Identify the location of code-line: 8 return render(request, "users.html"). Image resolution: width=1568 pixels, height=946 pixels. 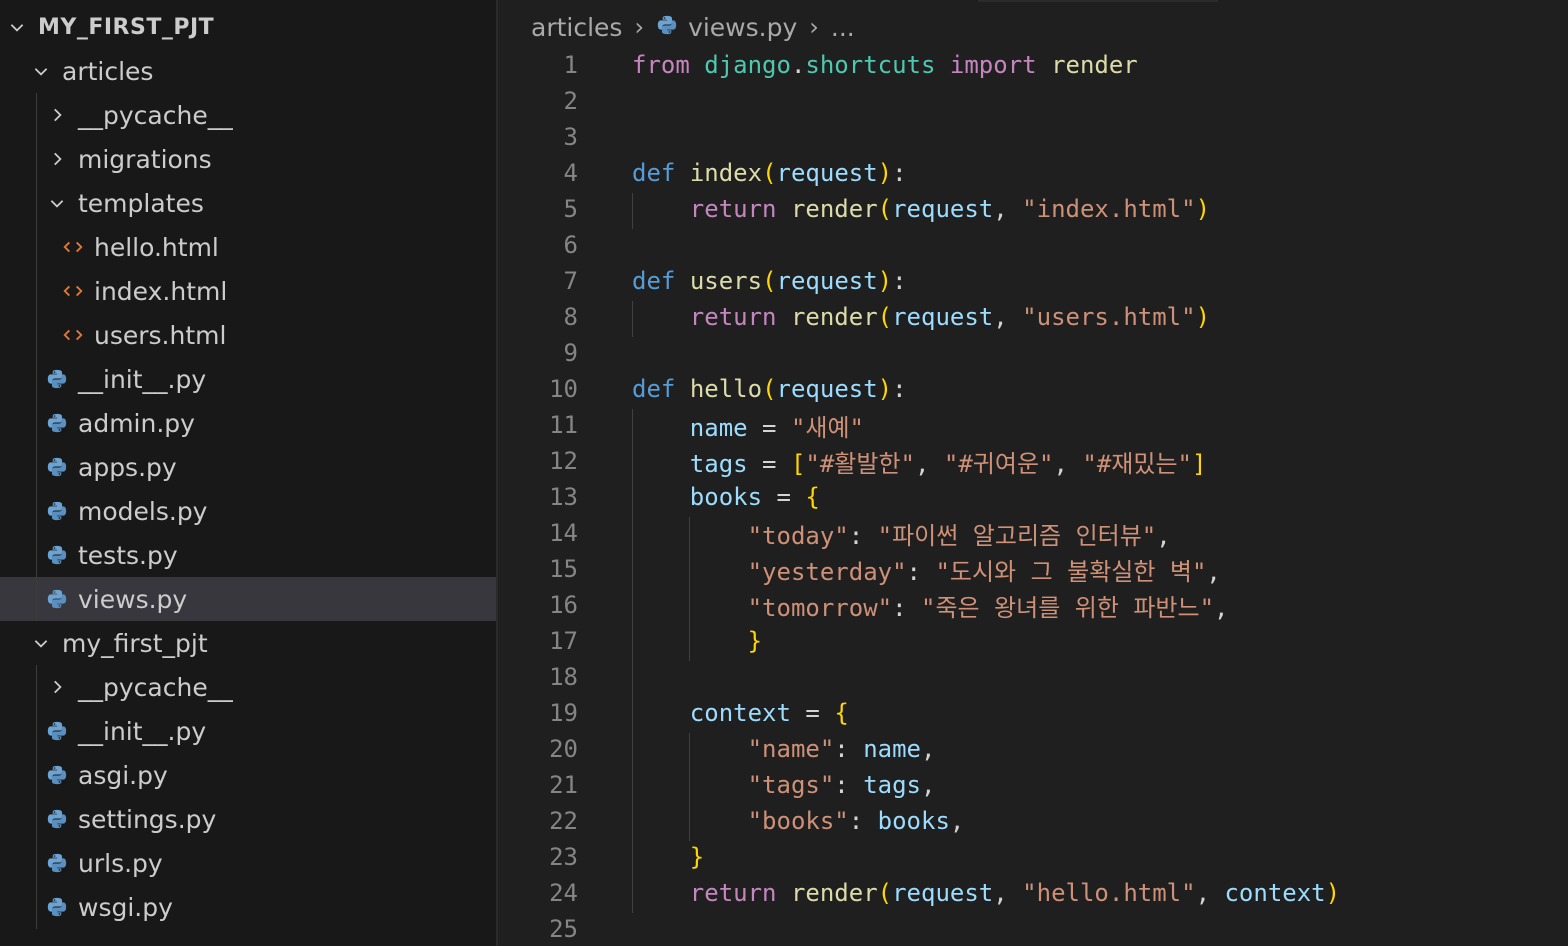
(1032, 317).